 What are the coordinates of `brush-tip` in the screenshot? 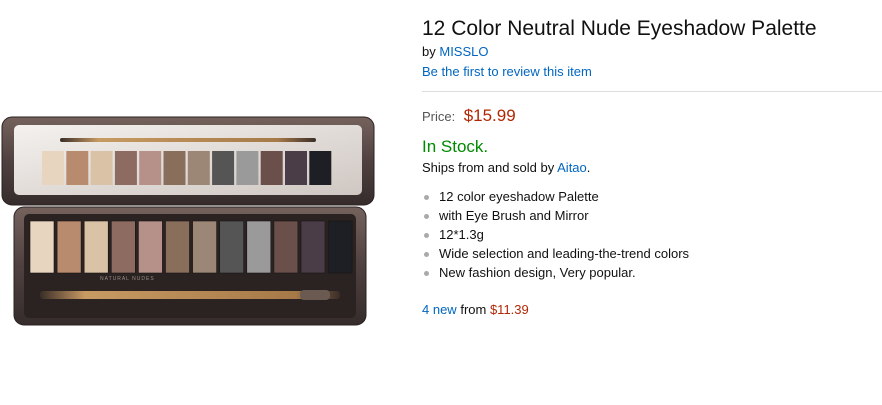 It's located at (315, 295).